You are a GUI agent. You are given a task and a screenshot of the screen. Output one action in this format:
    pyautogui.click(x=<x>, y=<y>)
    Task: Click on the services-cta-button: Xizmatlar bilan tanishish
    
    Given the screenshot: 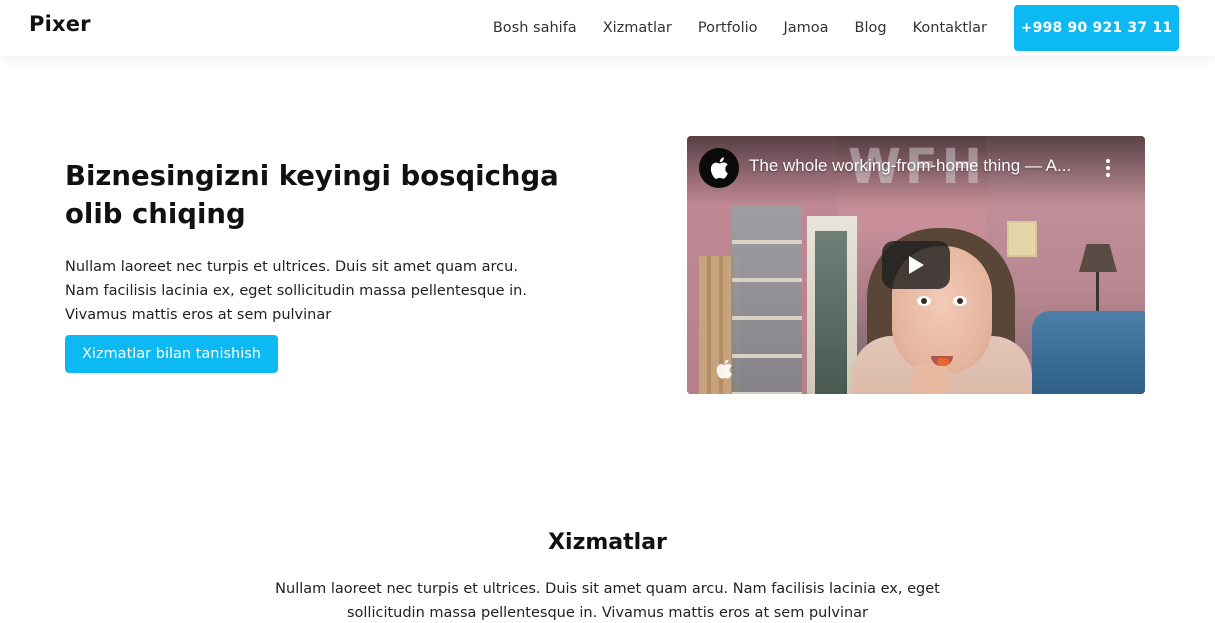 What is the action you would take?
    pyautogui.click(x=171, y=354)
    